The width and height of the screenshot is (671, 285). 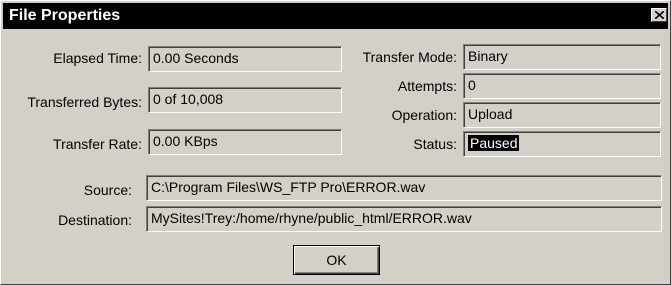 What do you see at coordinates (335, 16) in the screenshot?
I see `title-bar: File Properties` at bounding box center [335, 16].